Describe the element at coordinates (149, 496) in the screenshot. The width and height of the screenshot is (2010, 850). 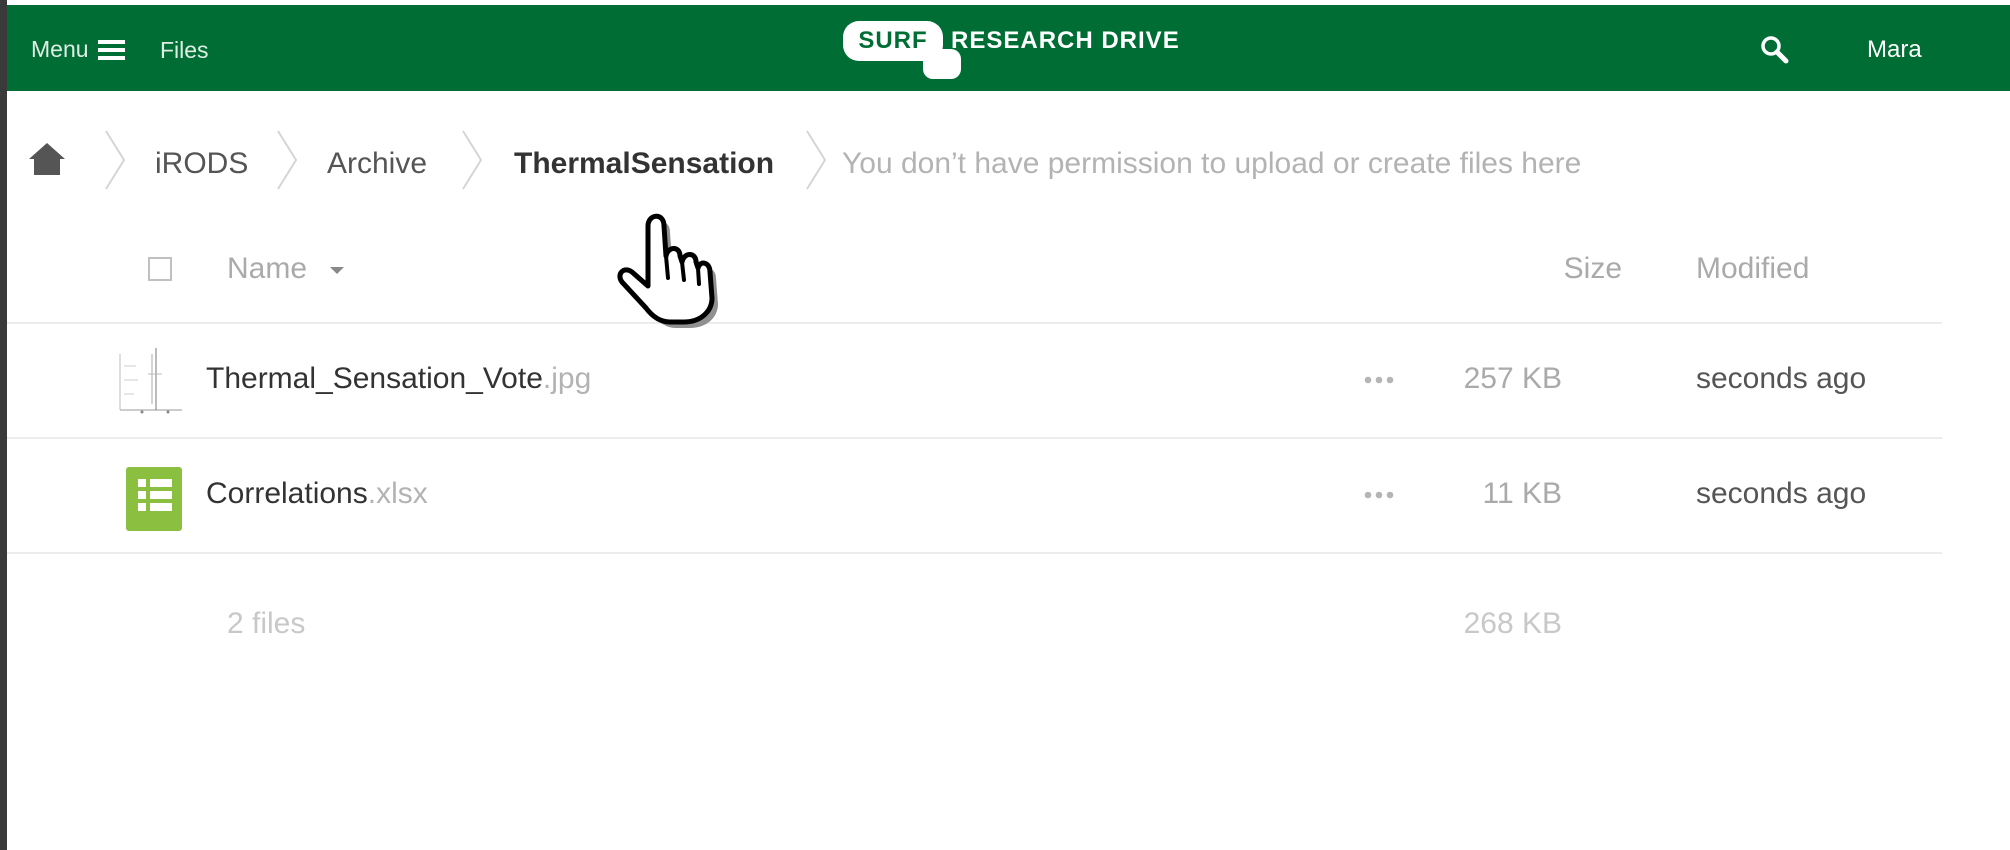
I see `spreadsheet-icon` at that location.